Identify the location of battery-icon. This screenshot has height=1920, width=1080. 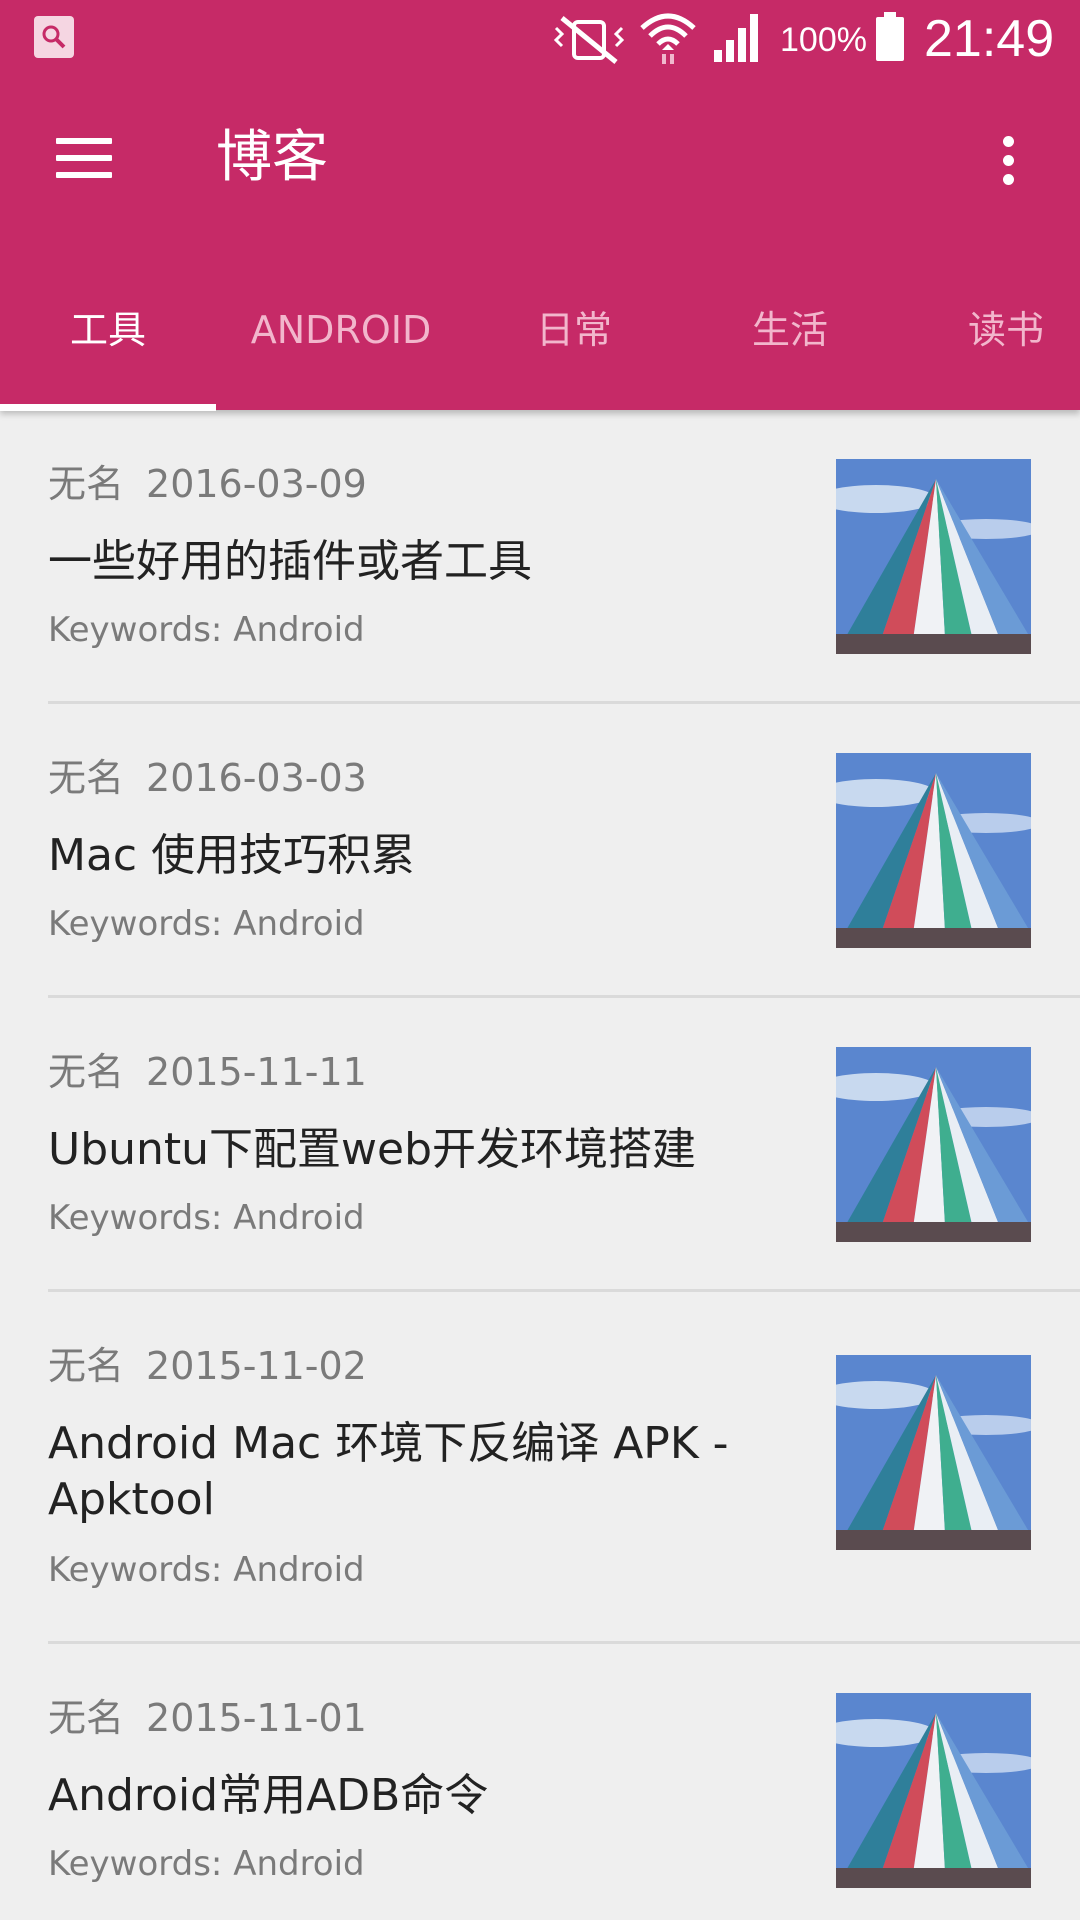
(890, 39).